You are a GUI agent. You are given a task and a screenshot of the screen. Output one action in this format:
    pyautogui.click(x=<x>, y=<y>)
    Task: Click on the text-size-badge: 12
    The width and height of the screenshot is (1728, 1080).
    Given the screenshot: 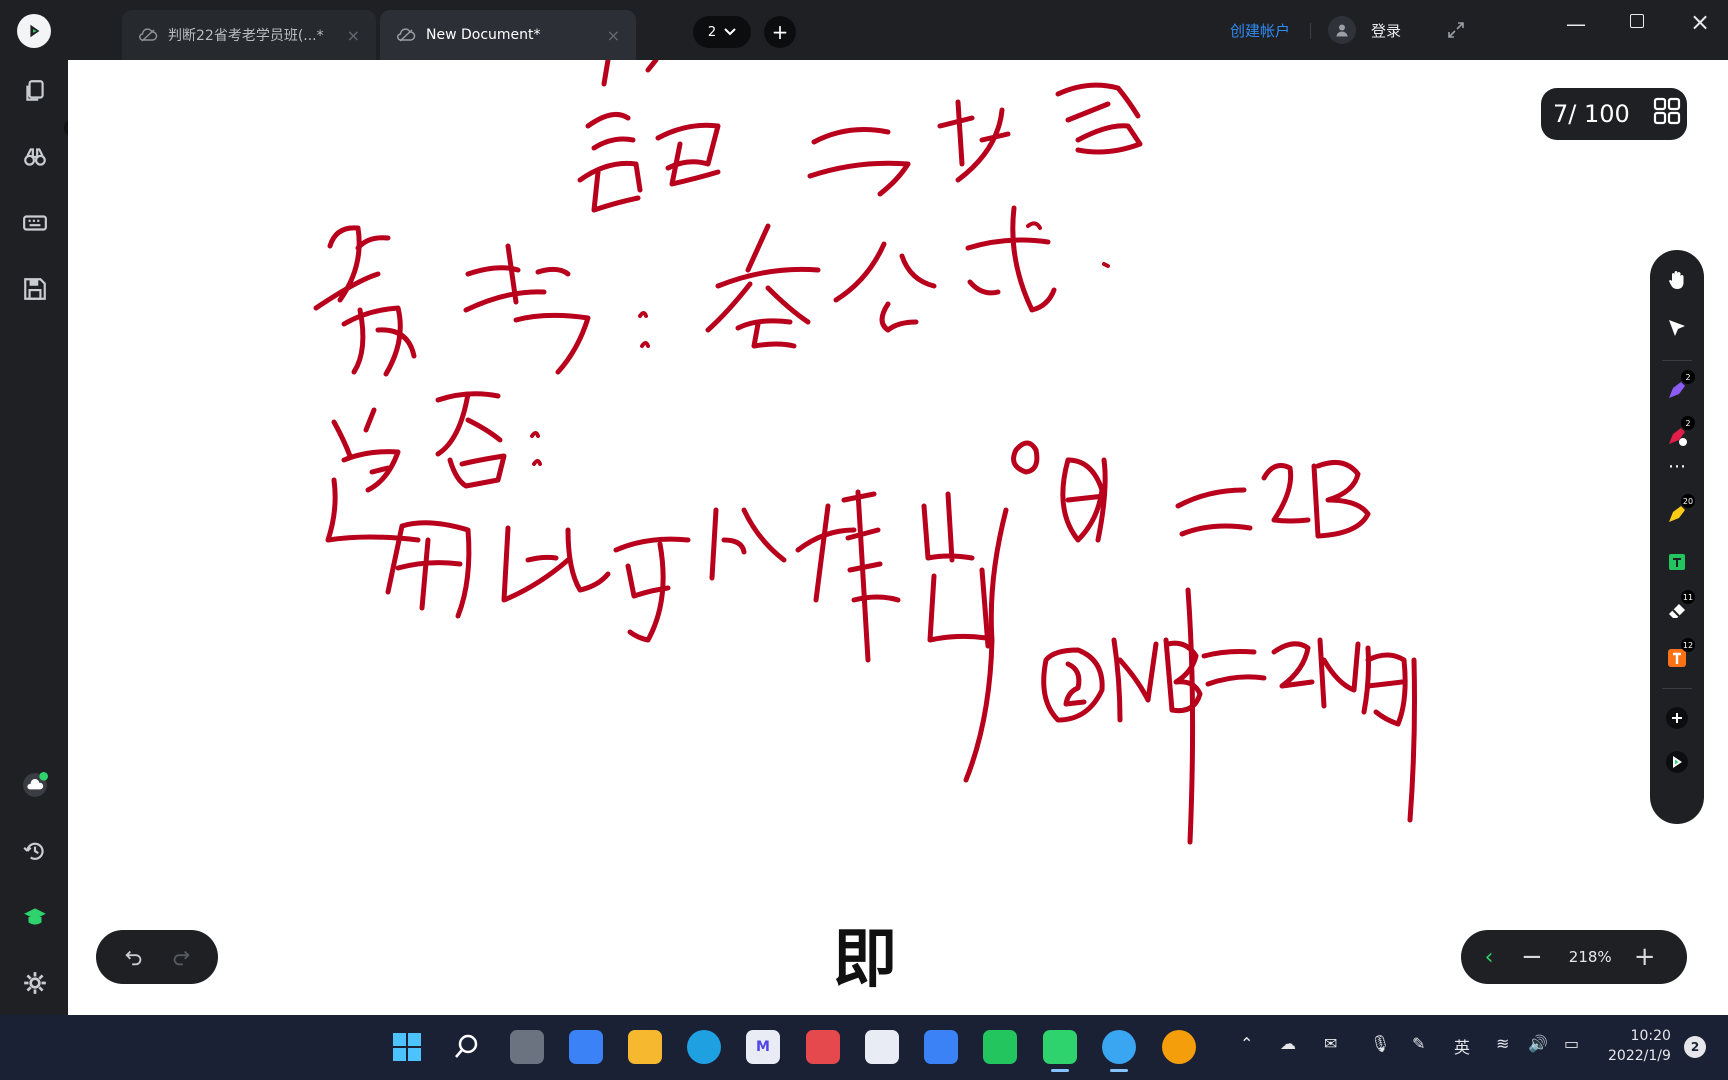 What is the action you would take?
    pyautogui.click(x=1688, y=645)
    